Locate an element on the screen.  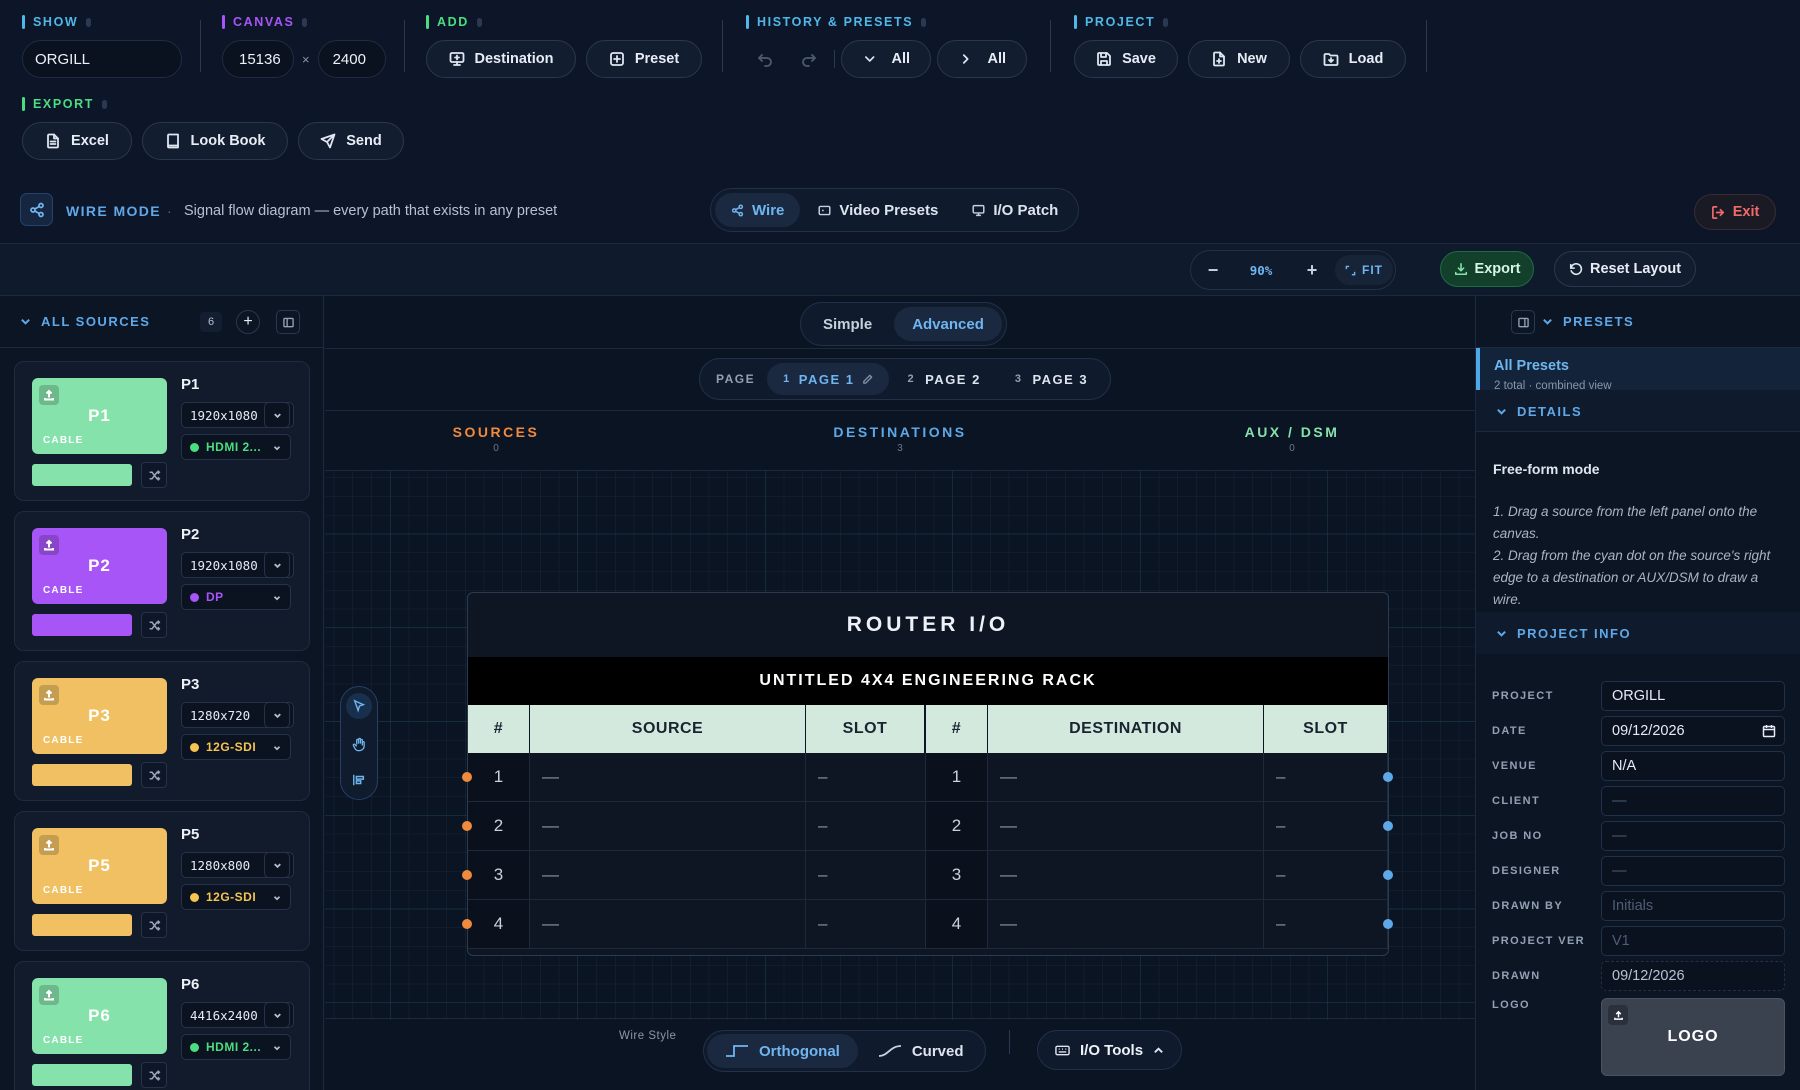
exit-button: Exit is located at coordinates (1735, 212).